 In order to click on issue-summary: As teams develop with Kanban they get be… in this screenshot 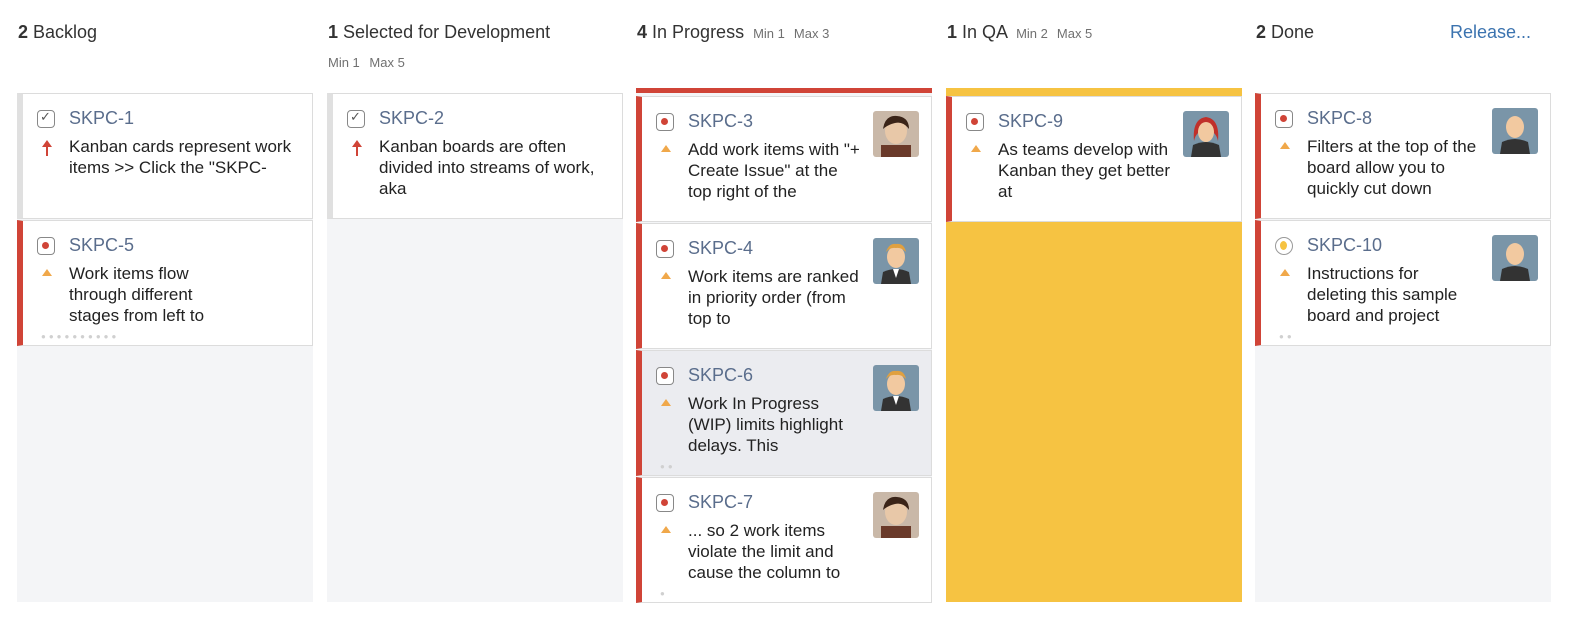, I will do `click(1084, 170)`.